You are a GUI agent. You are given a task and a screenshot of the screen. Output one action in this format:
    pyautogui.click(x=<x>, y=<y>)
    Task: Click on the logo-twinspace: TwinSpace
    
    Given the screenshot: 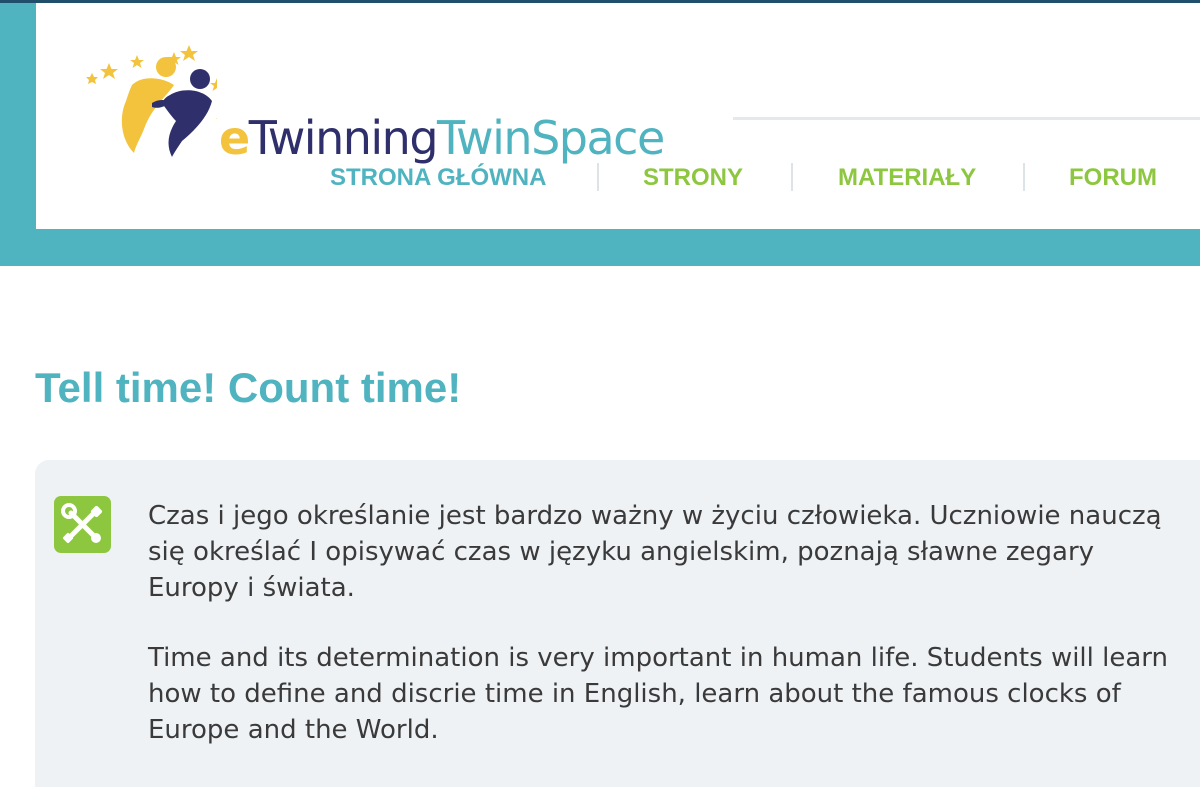 What is the action you would take?
    pyautogui.click(x=551, y=138)
    